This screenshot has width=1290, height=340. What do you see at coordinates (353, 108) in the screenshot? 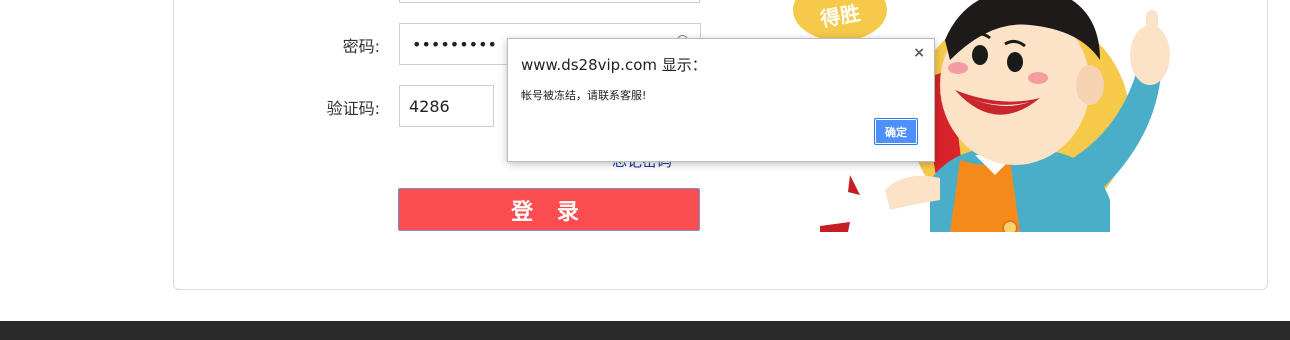
I see `captcha-label: 验证码:` at bounding box center [353, 108].